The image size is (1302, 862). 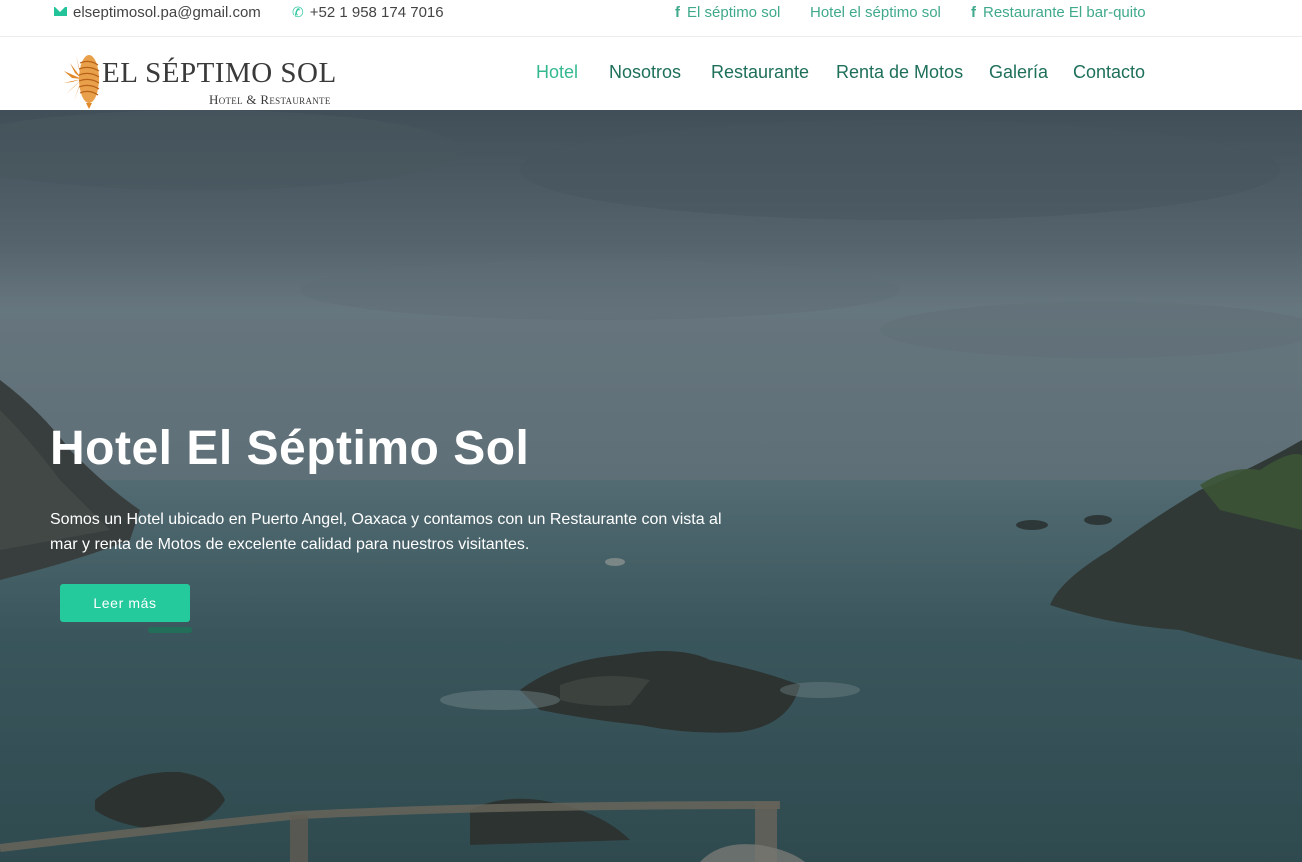 I want to click on social-label: Restaurante El bar-quito, so click(x=1064, y=12).